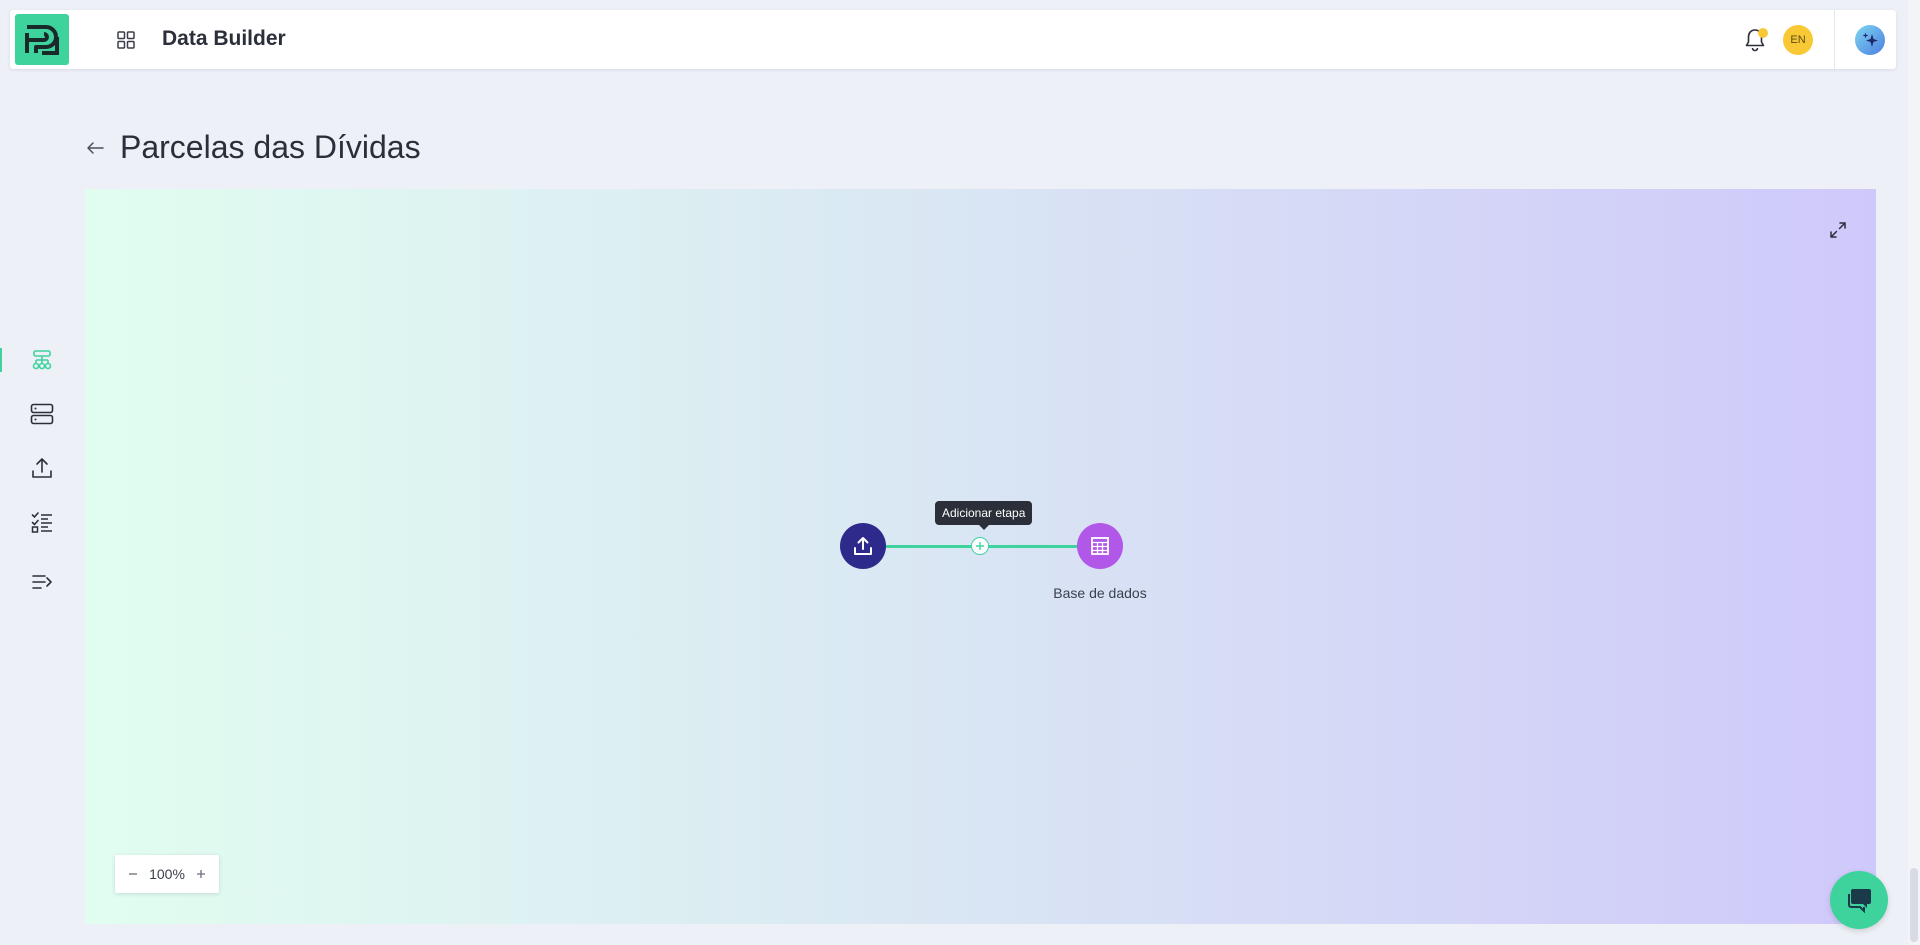  Describe the element at coordinates (1100, 593) in the screenshot. I see `flow-node-label: Base de dados` at that location.